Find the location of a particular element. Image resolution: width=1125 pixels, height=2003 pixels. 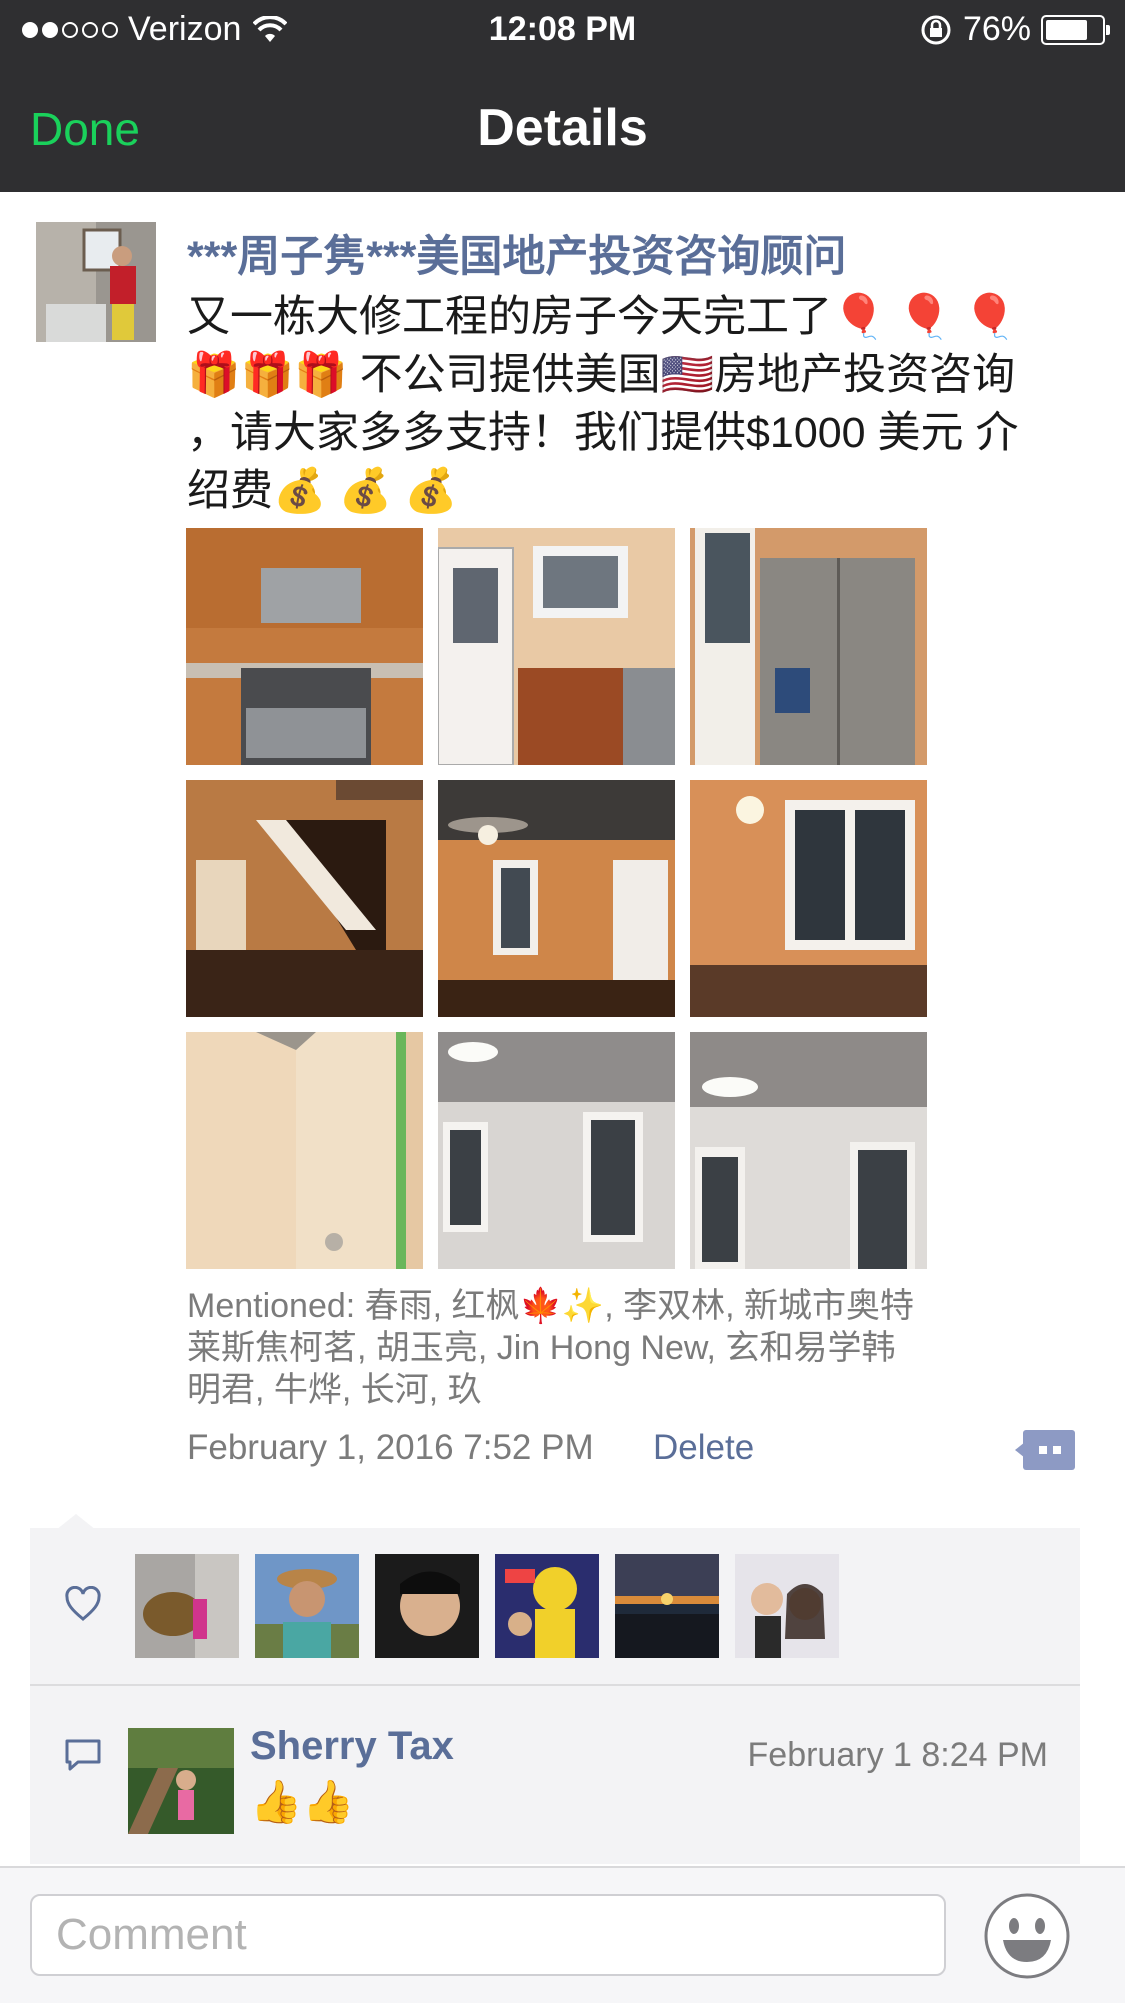

nav-bar: Done Details is located at coordinates (562, 127).